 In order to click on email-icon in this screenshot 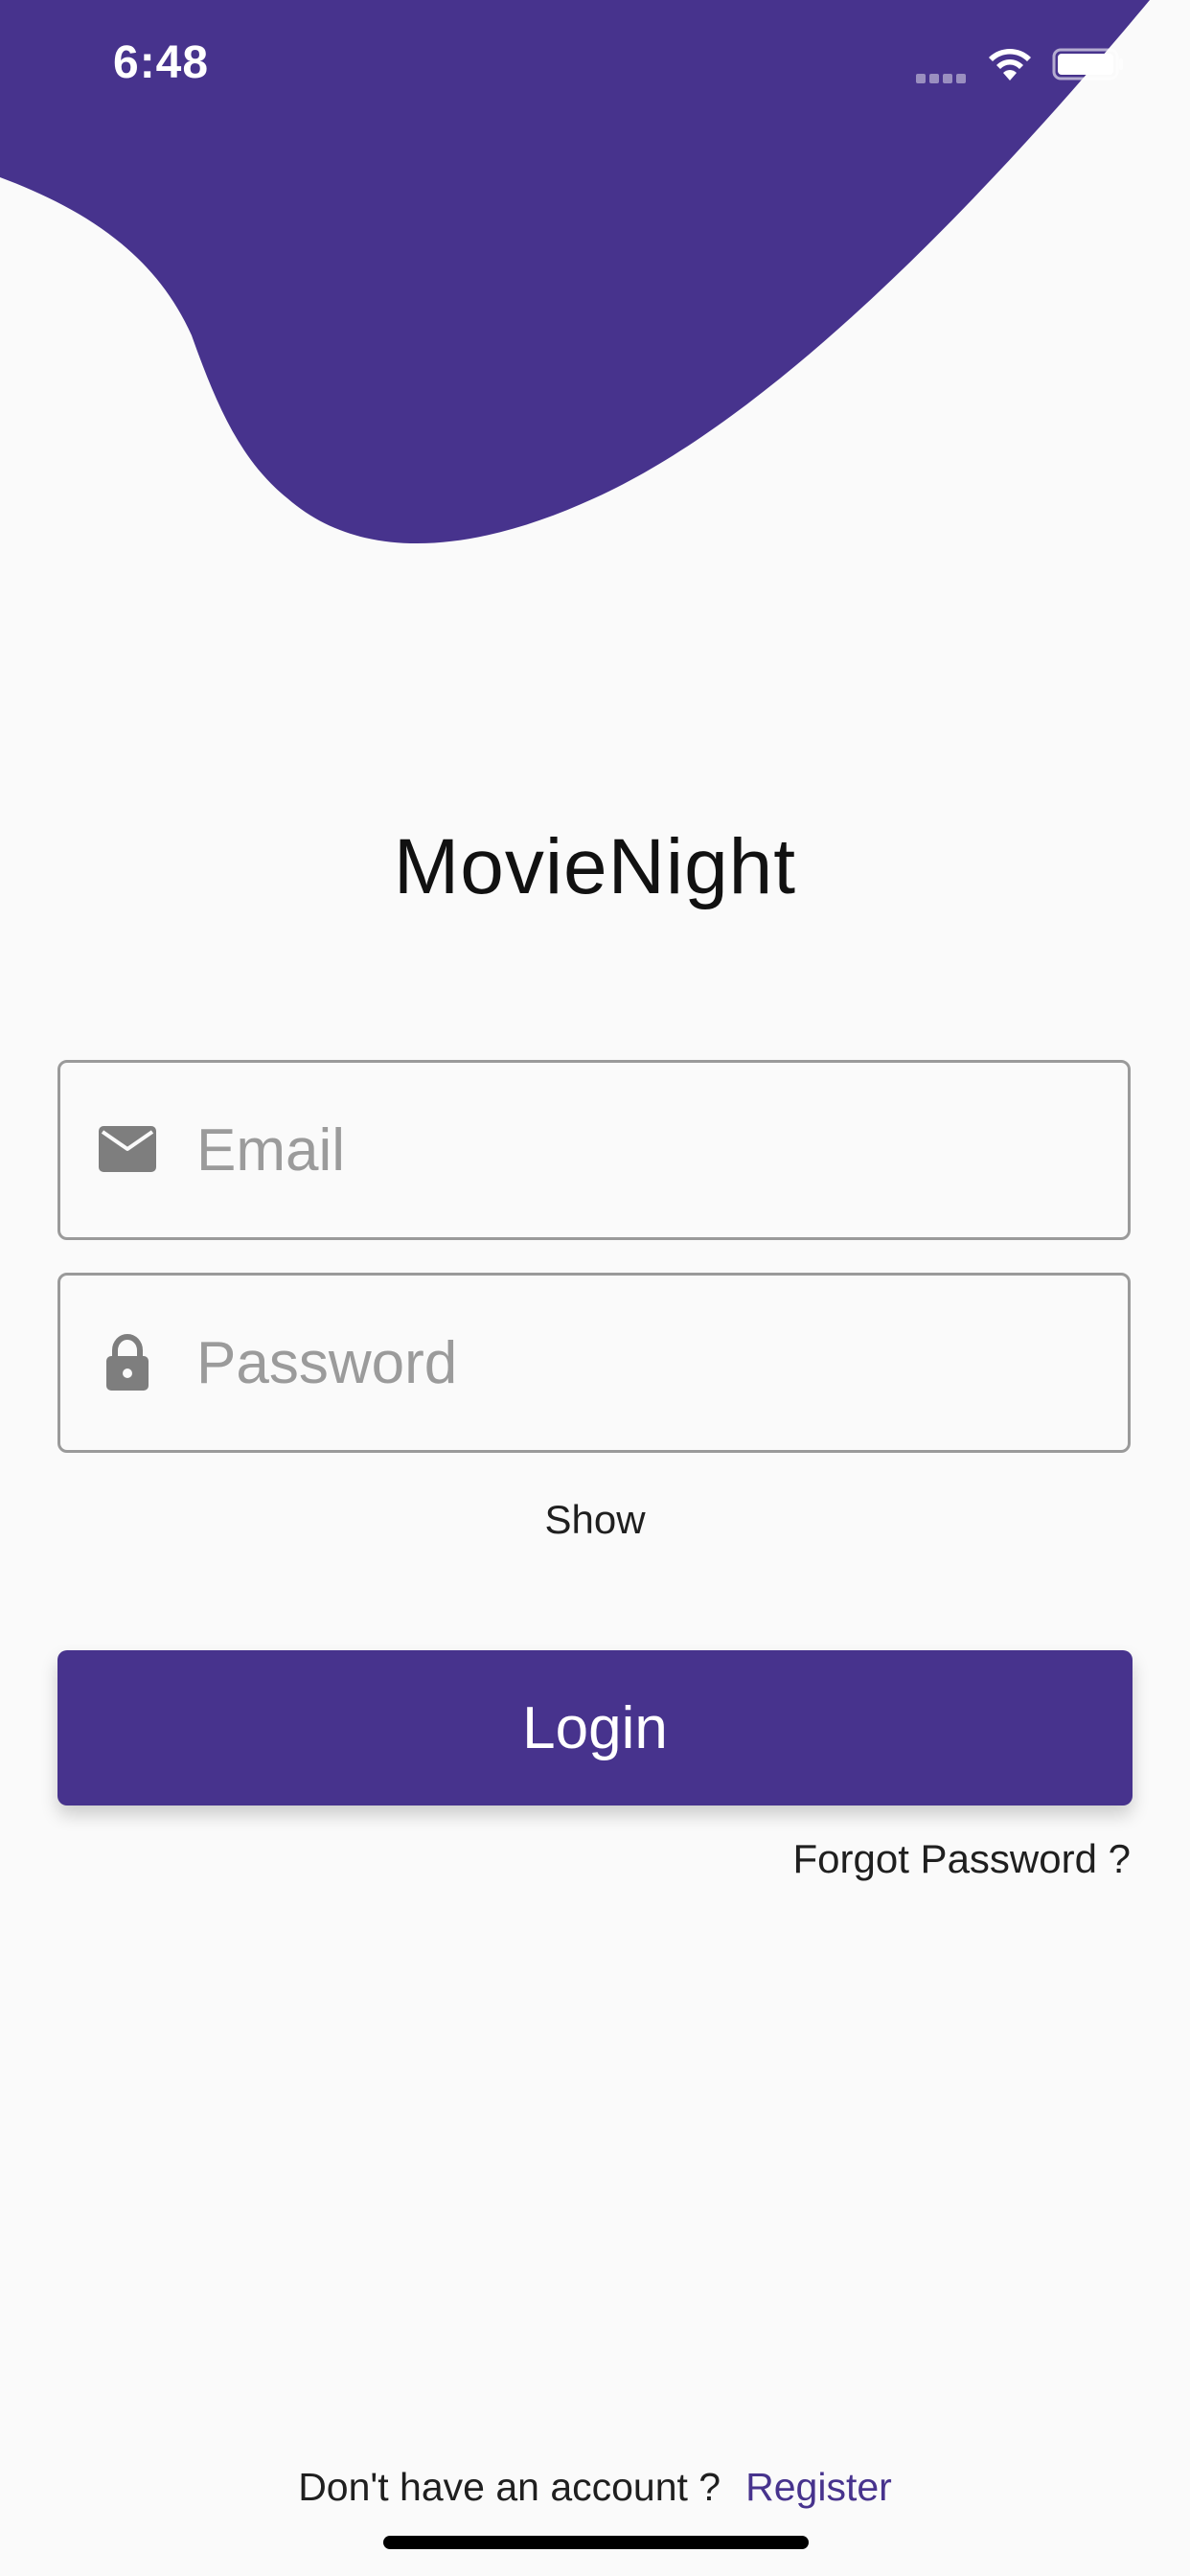, I will do `click(128, 1149)`.